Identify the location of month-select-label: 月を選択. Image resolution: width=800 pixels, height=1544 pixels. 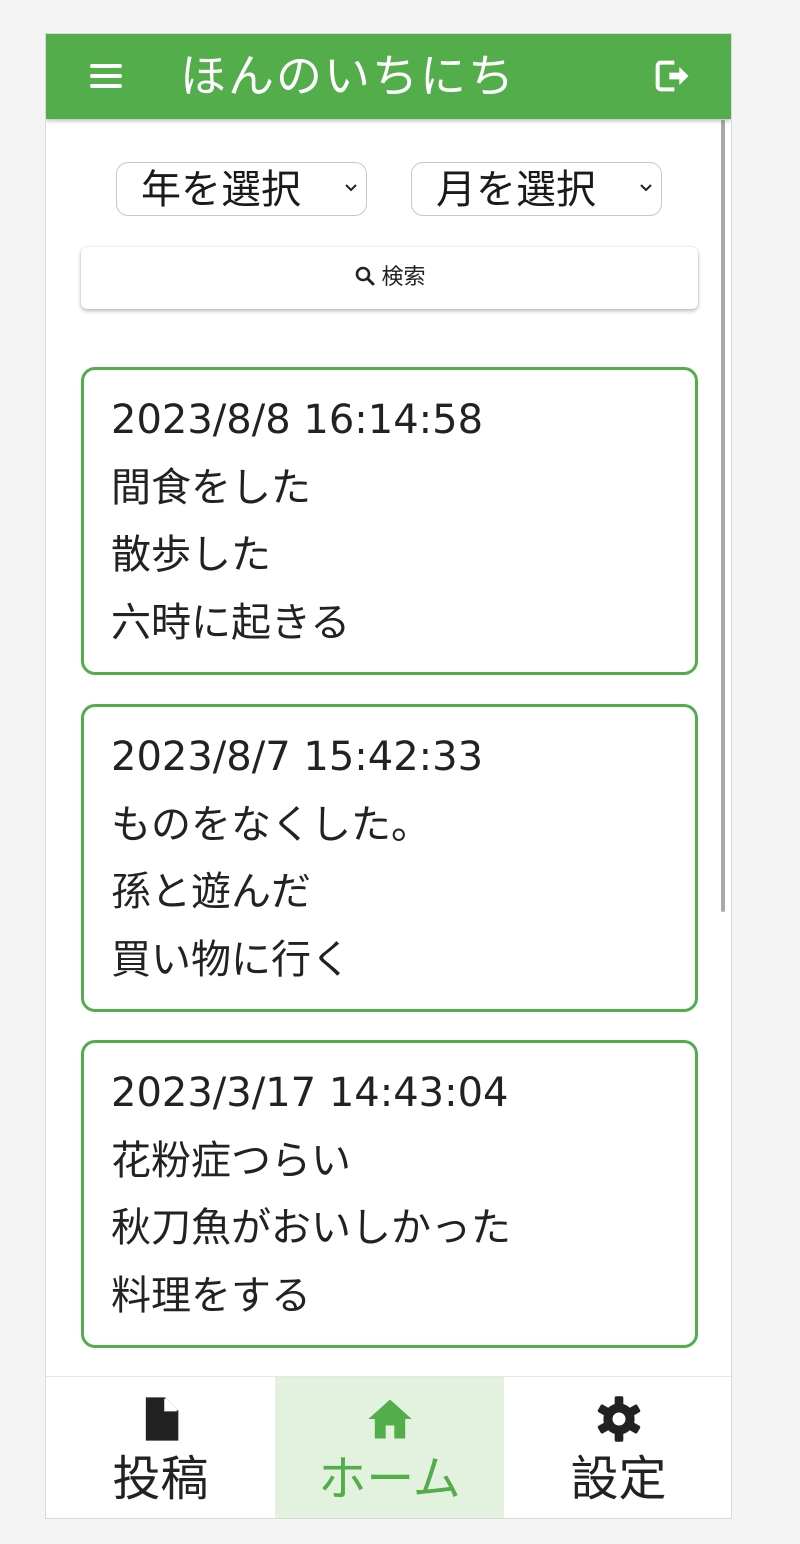
(516, 190).